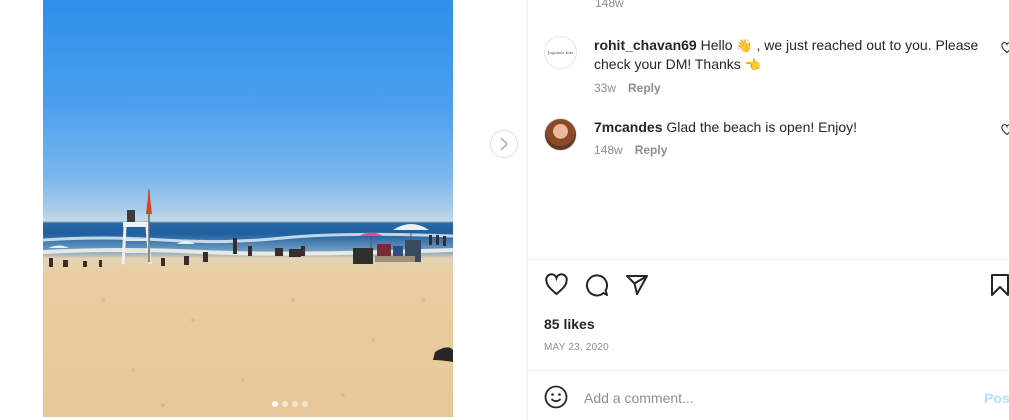 The width and height of the screenshot is (1009, 420). Describe the element at coordinates (789, 88) in the screenshot. I see `comment-meta: 33w Reply` at that location.